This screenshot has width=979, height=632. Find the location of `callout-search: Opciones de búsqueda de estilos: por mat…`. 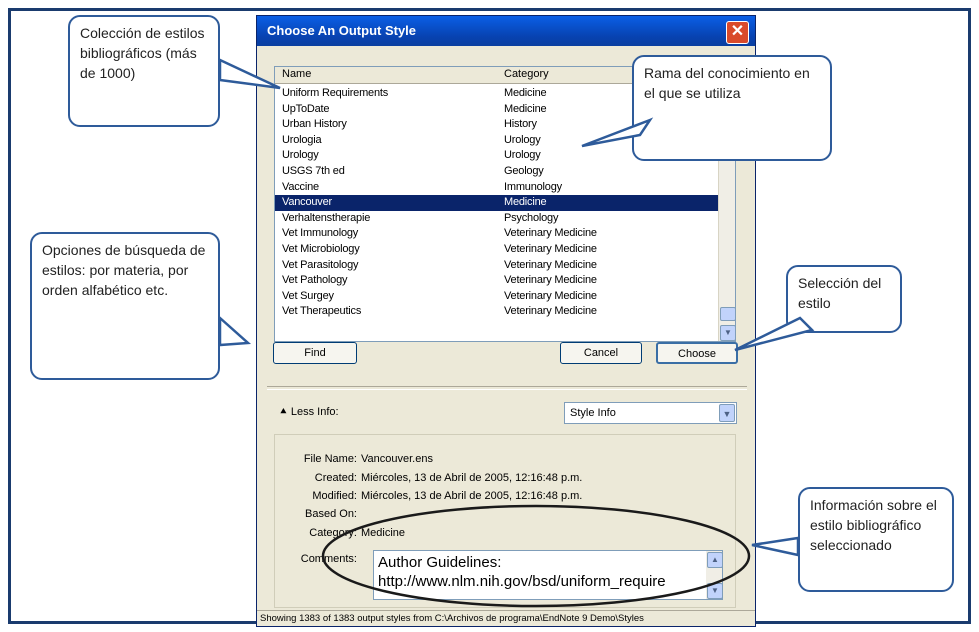

callout-search: Opciones de búsqueda de estilos: por mat… is located at coordinates (125, 306).